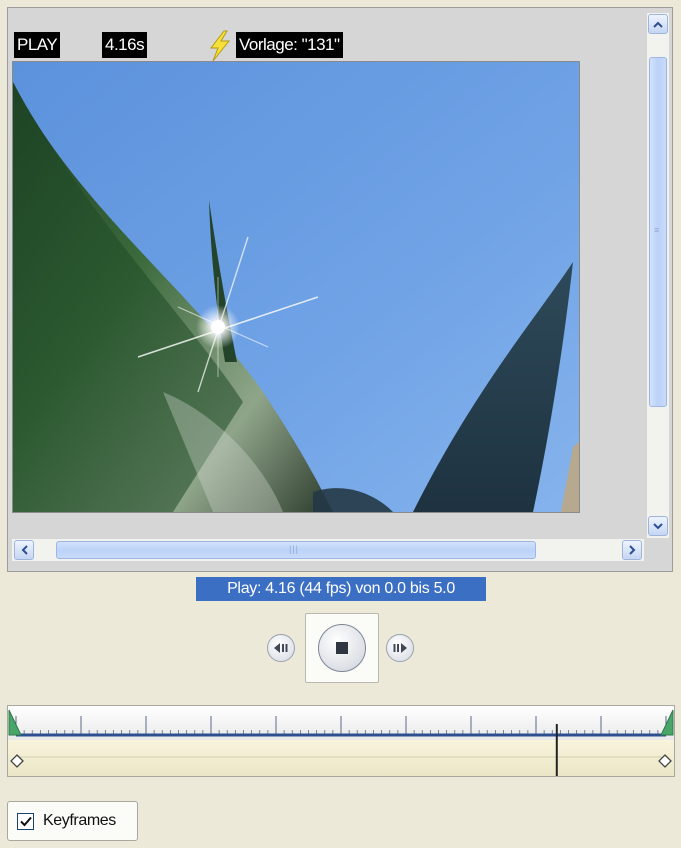 This screenshot has height=848, width=681. I want to click on timeline-overlay, so click(341, 742).